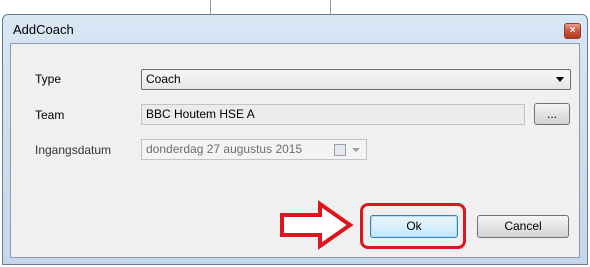 The height and width of the screenshot is (267, 590). I want to click on cancel-button: Cancel, so click(523, 226).